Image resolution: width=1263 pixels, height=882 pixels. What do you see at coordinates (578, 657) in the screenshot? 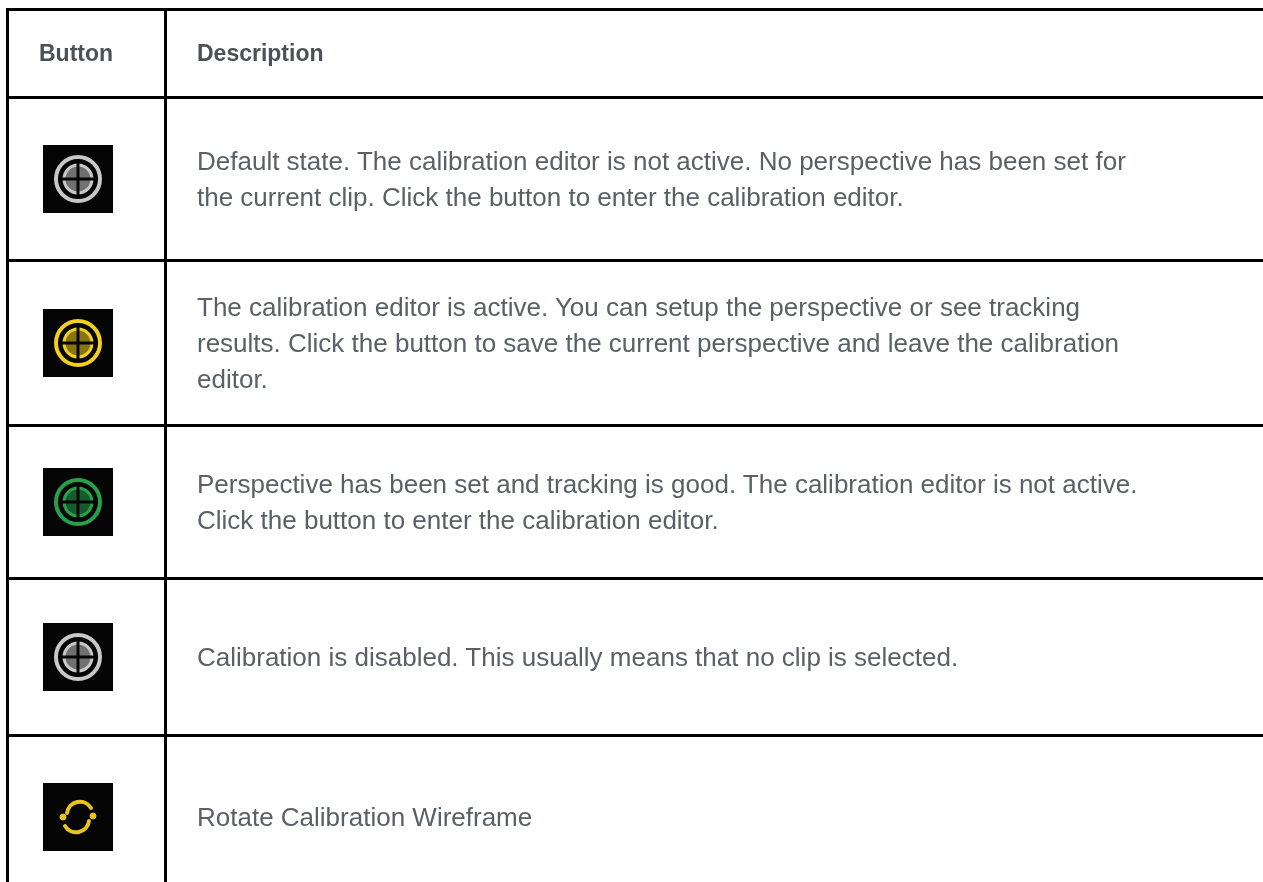
I see `description-text: Calibration is disabled. This usually means that no clip is selected.` at bounding box center [578, 657].